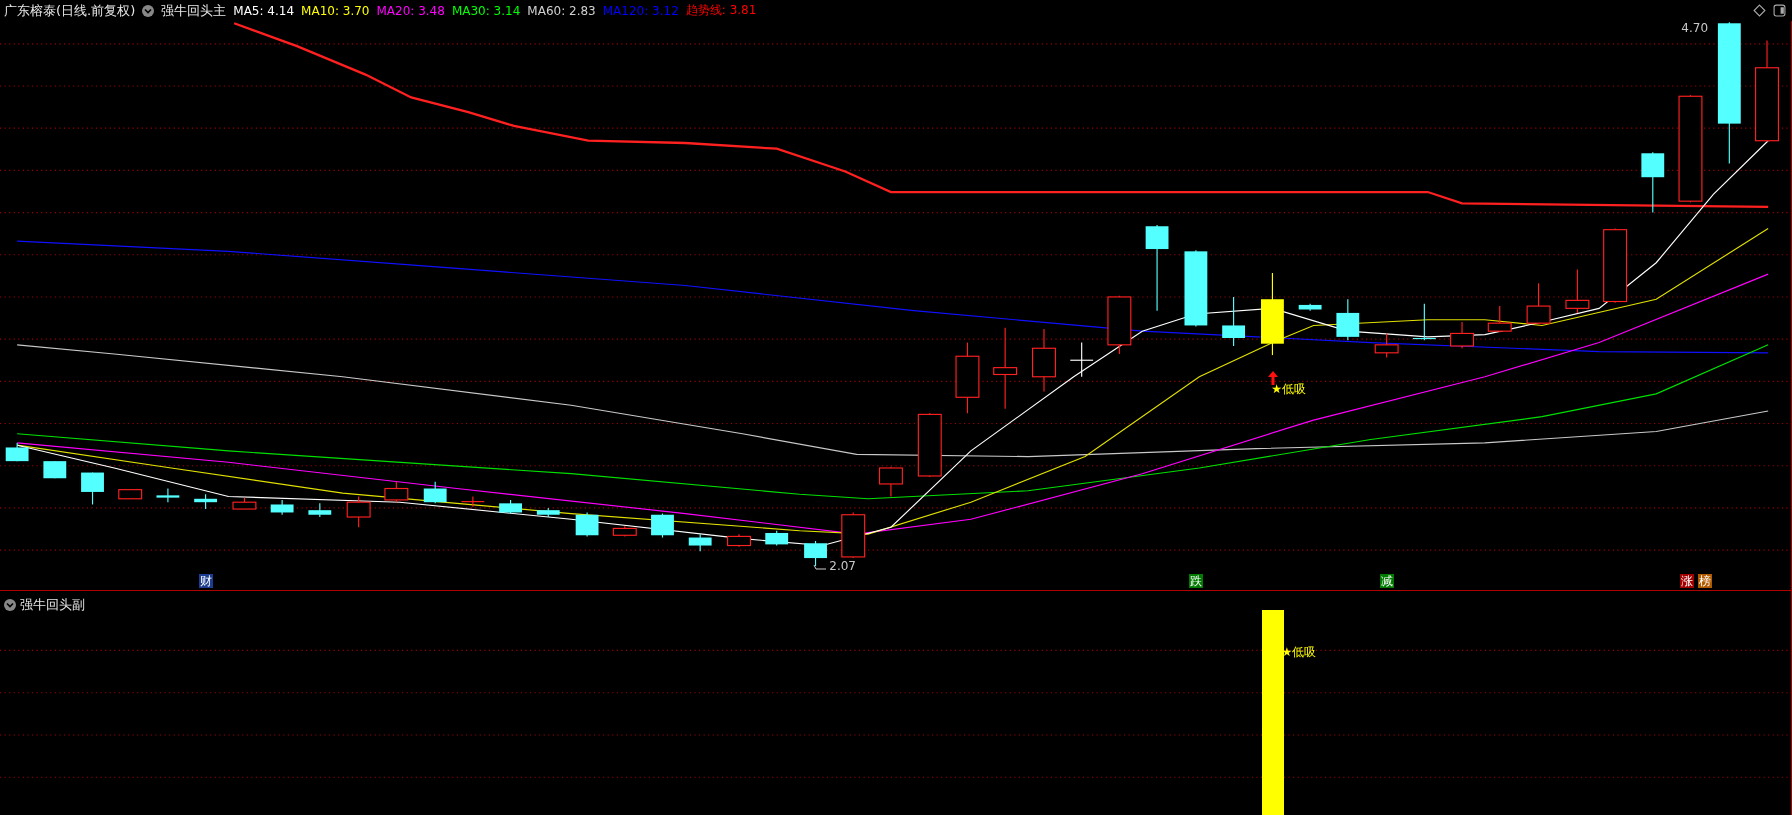 This screenshot has height=815, width=1792. Describe the element at coordinates (486, 10) in the screenshot. I see `ma-value: MA30: 3.14` at that location.